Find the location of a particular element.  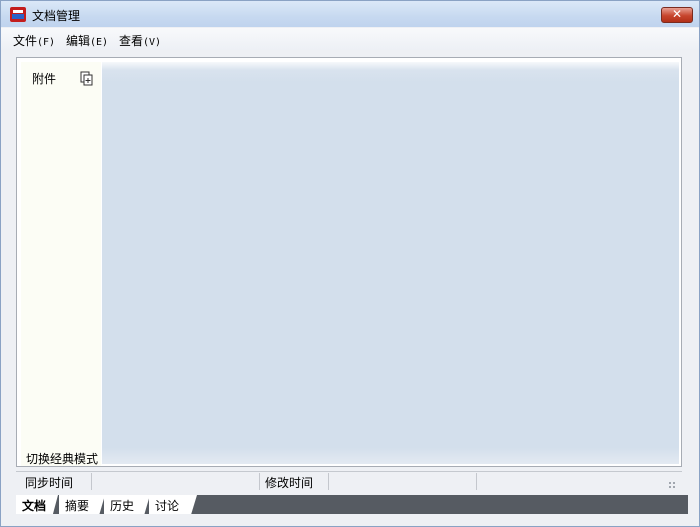

menu-view-label: 查看 is located at coordinates (131, 41).